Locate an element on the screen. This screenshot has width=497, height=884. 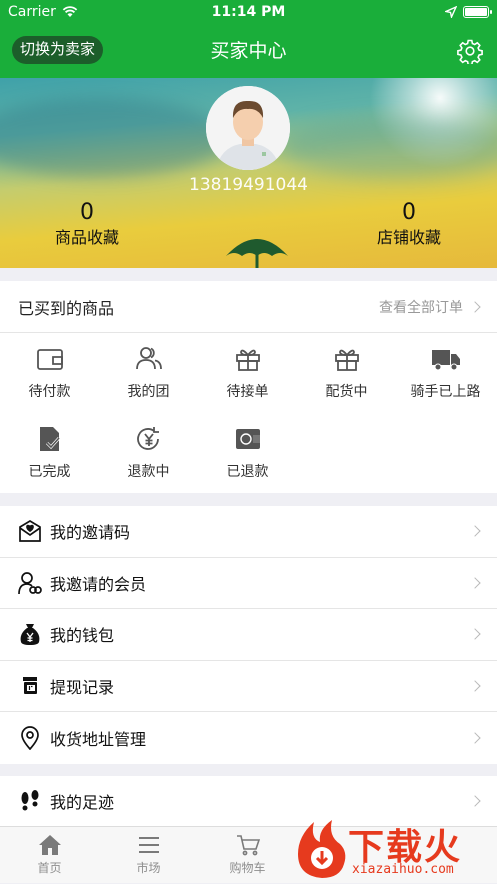
orders-title: 已买到的商品 is located at coordinates (66, 308).